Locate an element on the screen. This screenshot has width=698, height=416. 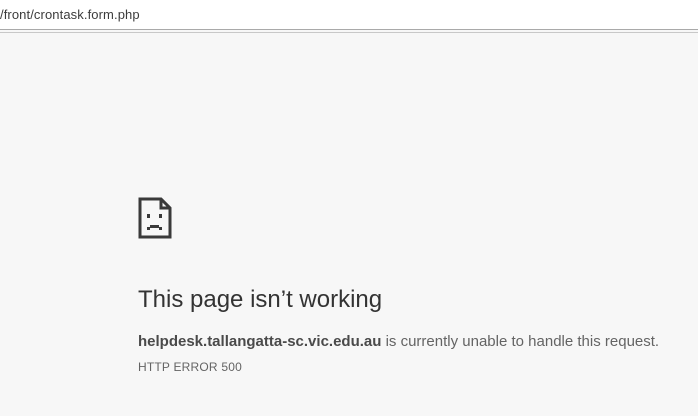
address-bar: /front/crontask.form.php is located at coordinates (349, 16).